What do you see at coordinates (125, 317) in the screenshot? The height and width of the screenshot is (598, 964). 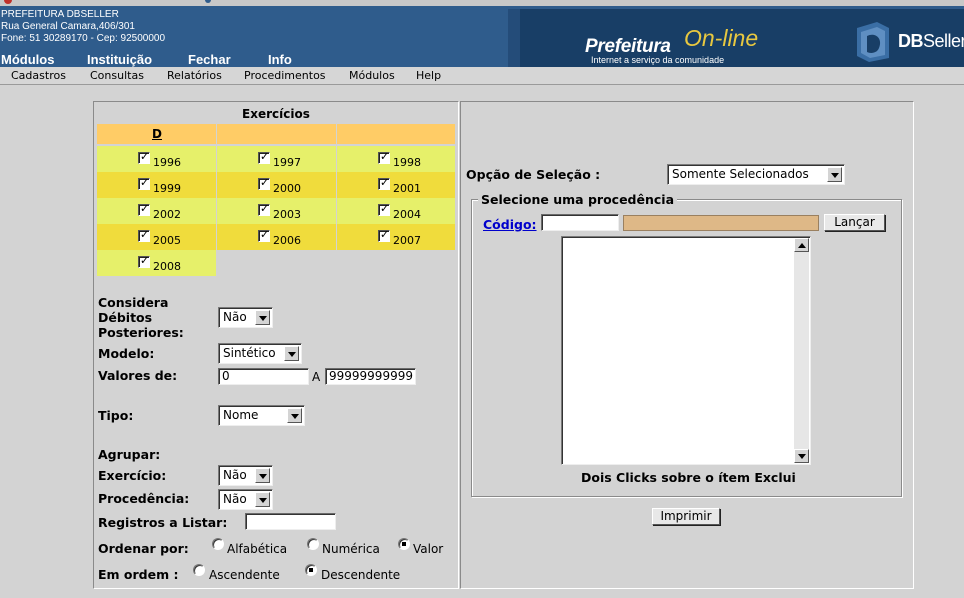 I see `considera-label-2: Débitos` at bounding box center [125, 317].